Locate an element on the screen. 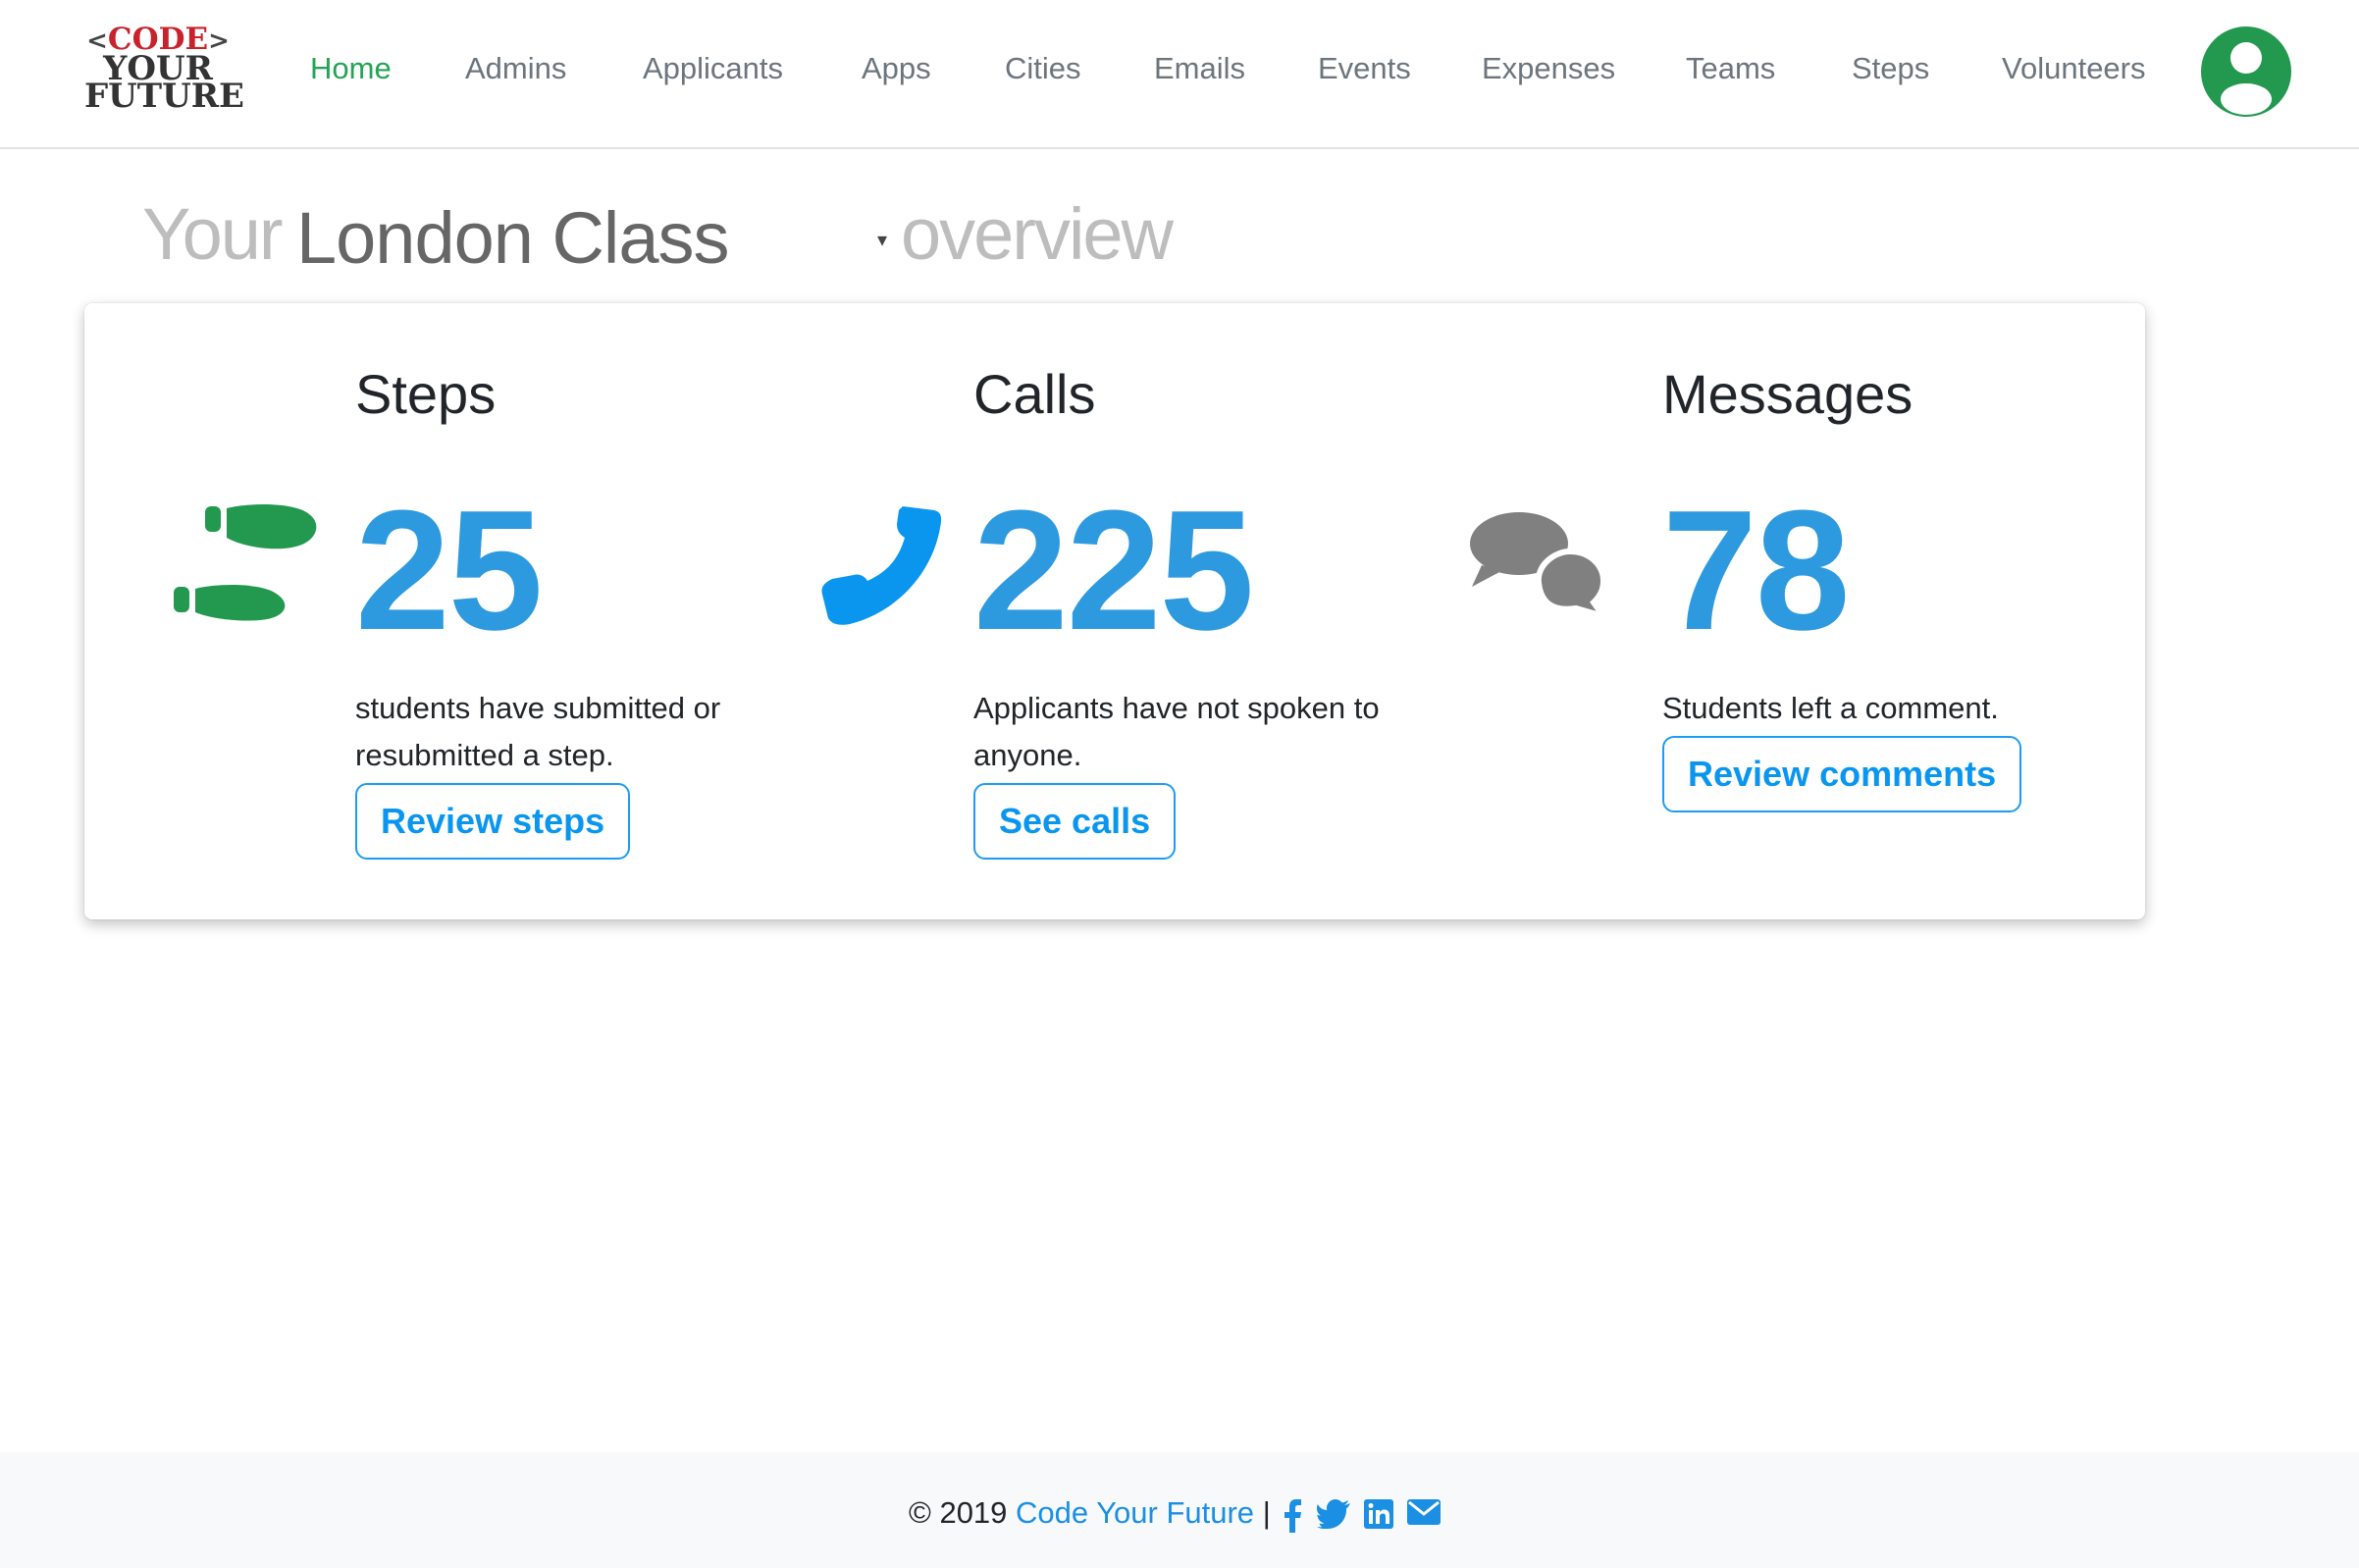  shoe-prints-icon is located at coordinates (246, 562).